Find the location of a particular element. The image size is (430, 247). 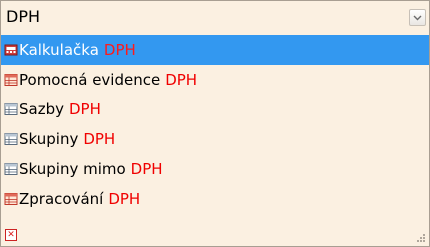

dropdown-footer: ✕ is located at coordinates (215, 235).